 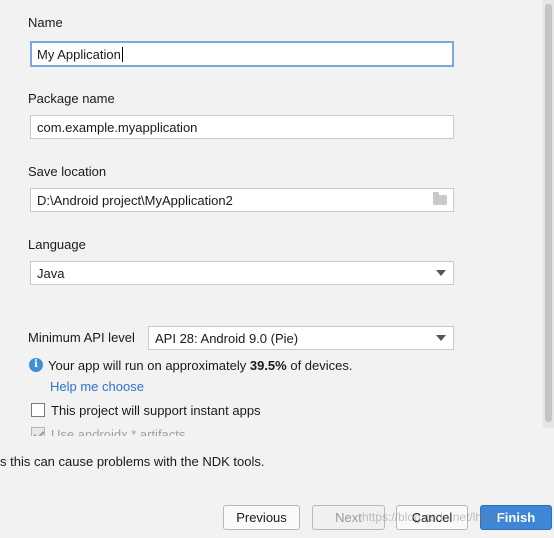 What do you see at coordinates (79, 54) in the screenshot?
I see `name-value: My Application` at bounding box center [79, 54].